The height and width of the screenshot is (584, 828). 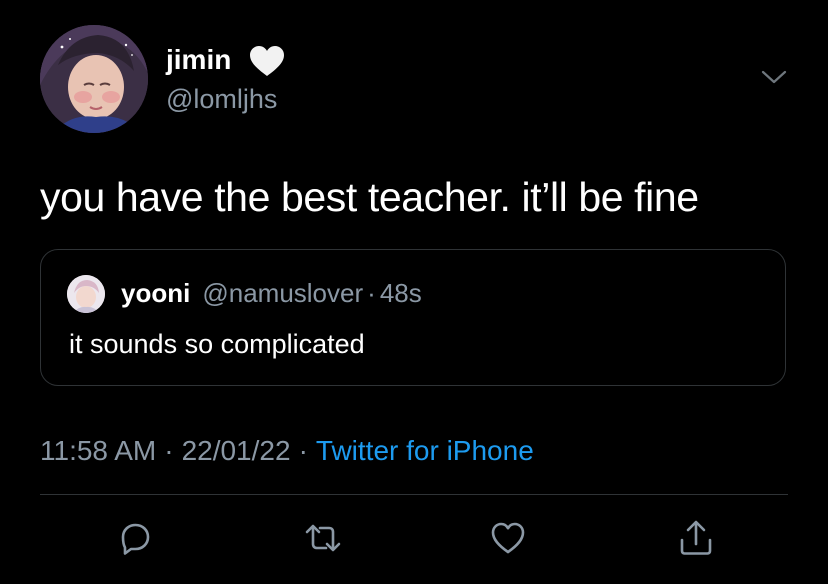 I want to click on retweet-button, so click(x=323, y=538).